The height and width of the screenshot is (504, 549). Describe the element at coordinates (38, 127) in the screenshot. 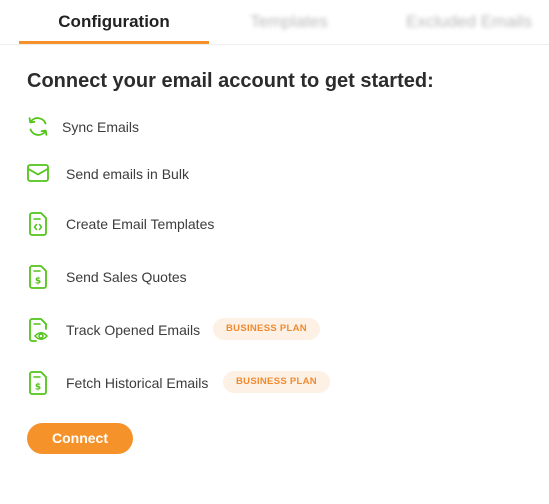

I see `sync-icon` at that location.